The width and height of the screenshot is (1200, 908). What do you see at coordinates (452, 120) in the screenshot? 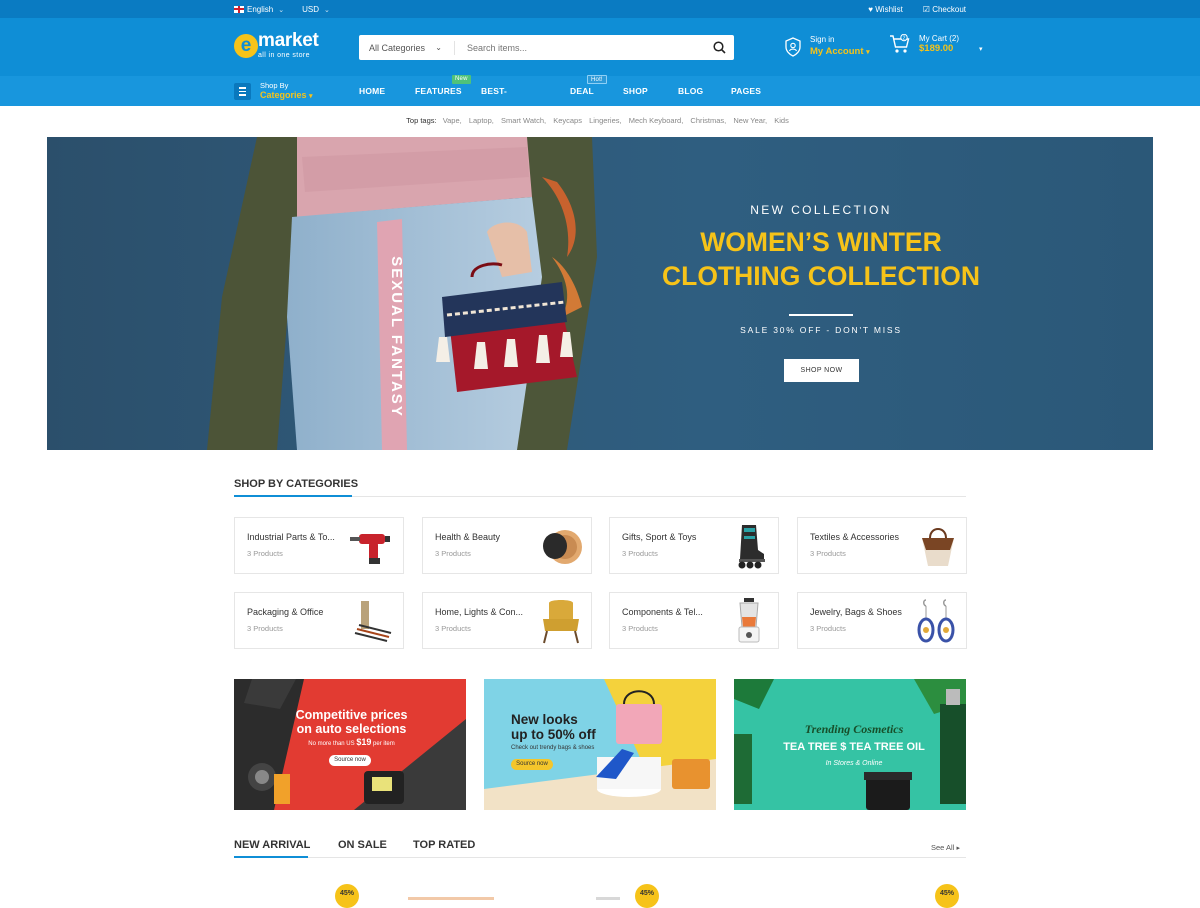
I see `tag-link: Vape,` at bounding box center [452, 120].